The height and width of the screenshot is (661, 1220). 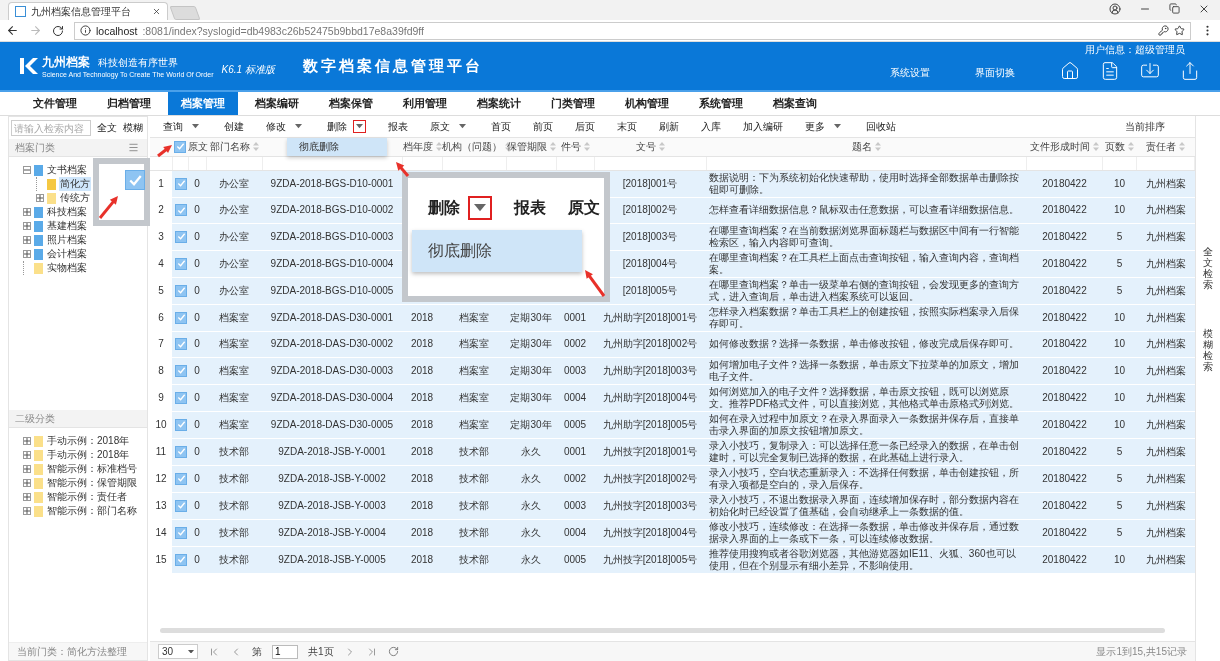 I want to click on toolbar-button: 创建, so click(x=234, y=126).